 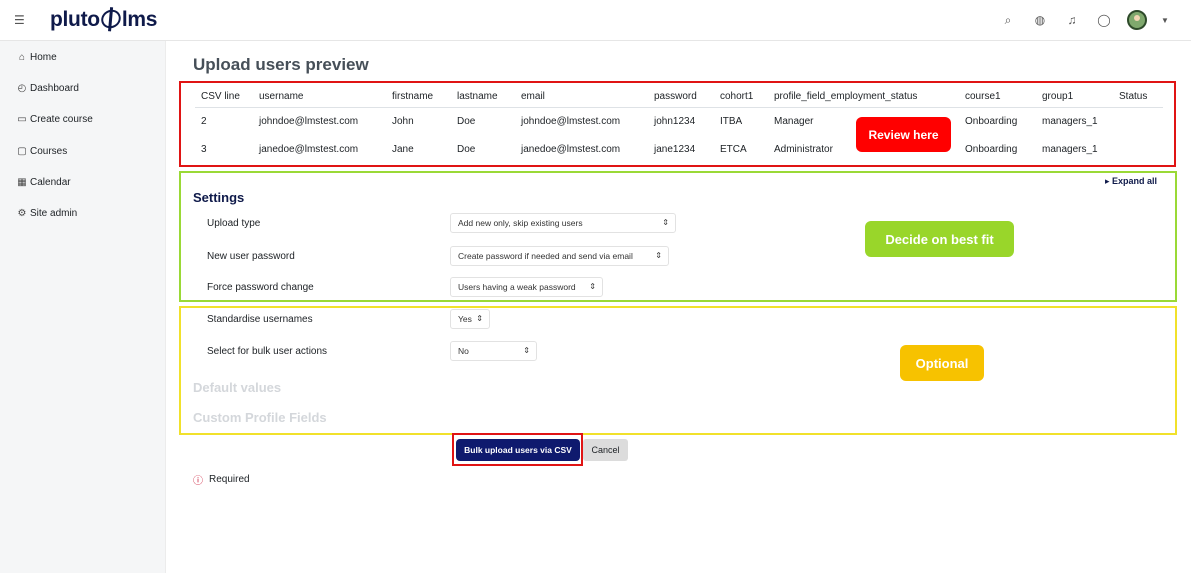 I want to click on standardise-usernames-label: Standardise usernames, so click(x=260, y=319).